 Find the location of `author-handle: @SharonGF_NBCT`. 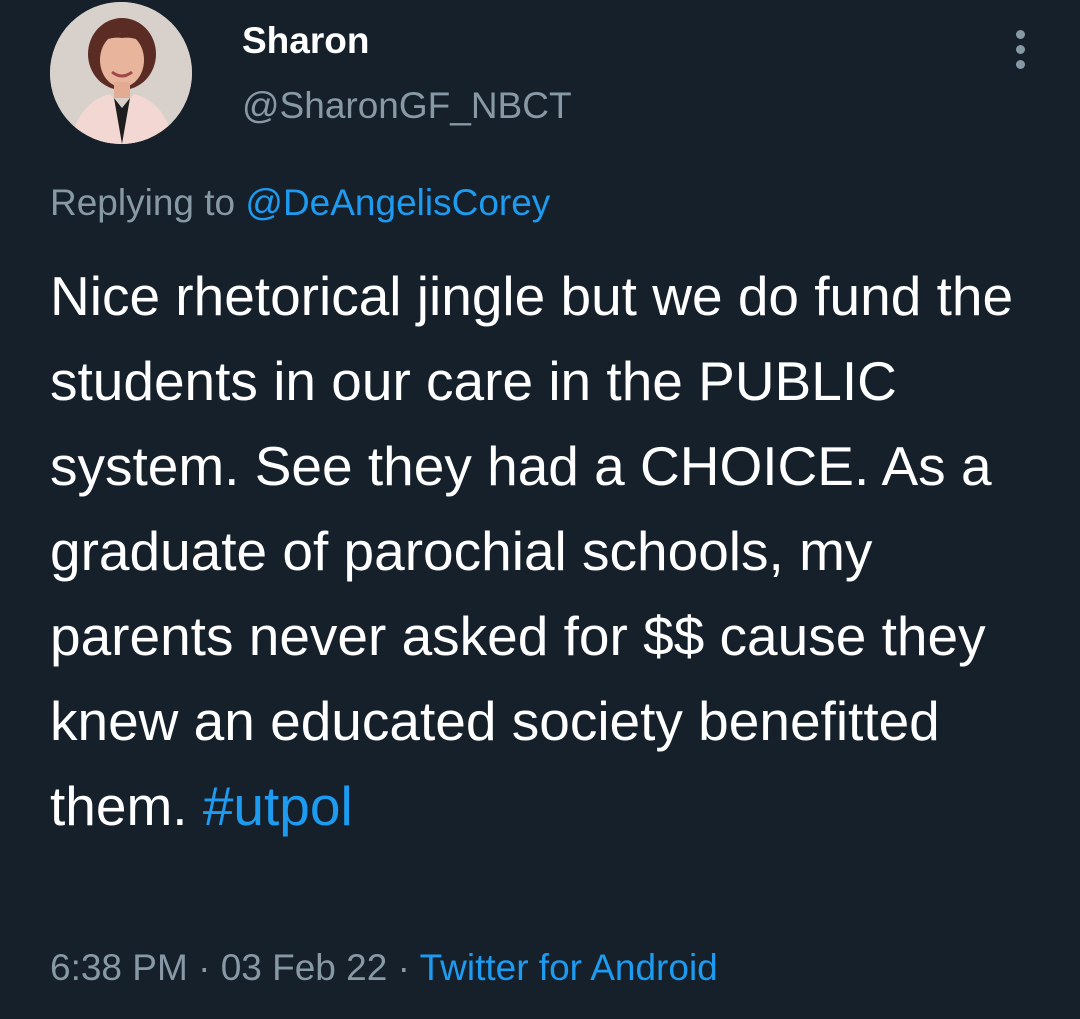

author-handle: @SharonGF_NBCT is located at coordinates (407, 106).